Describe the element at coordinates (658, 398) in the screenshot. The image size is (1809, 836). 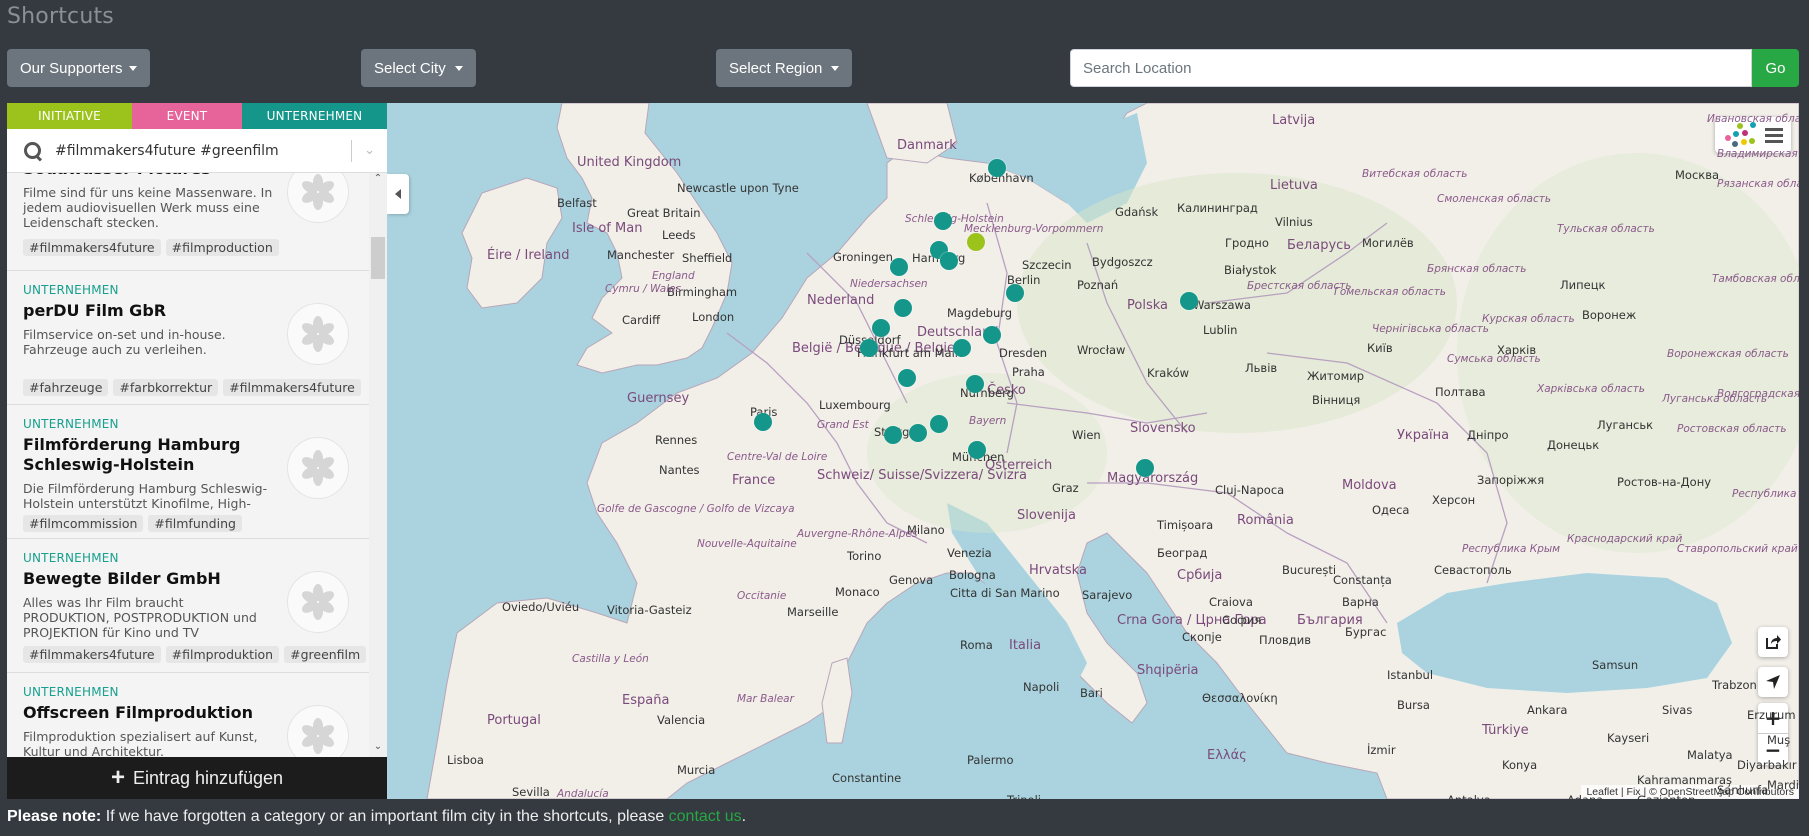
I see `map-label: Guernsey` at that location.